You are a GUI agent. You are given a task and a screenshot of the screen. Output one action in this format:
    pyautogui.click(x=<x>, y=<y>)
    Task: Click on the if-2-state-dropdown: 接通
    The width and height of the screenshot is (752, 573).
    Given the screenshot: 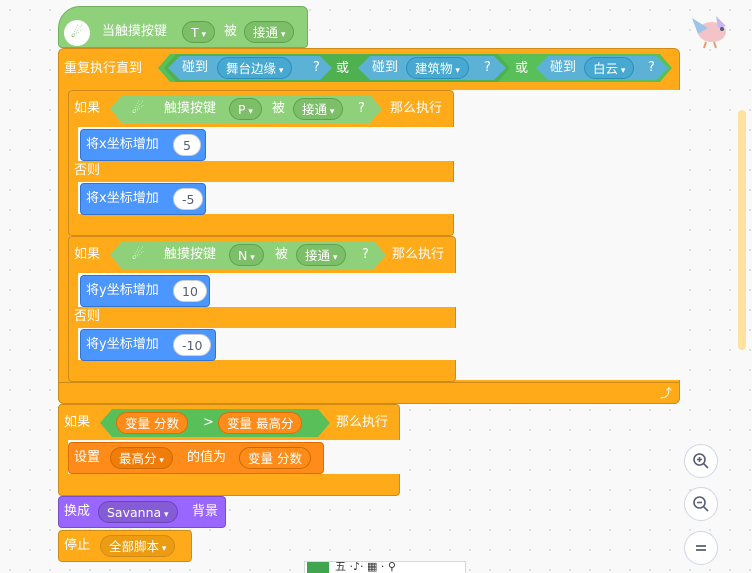 What is the action you would take?
    pyautogui.click(x=321, y=255)
    